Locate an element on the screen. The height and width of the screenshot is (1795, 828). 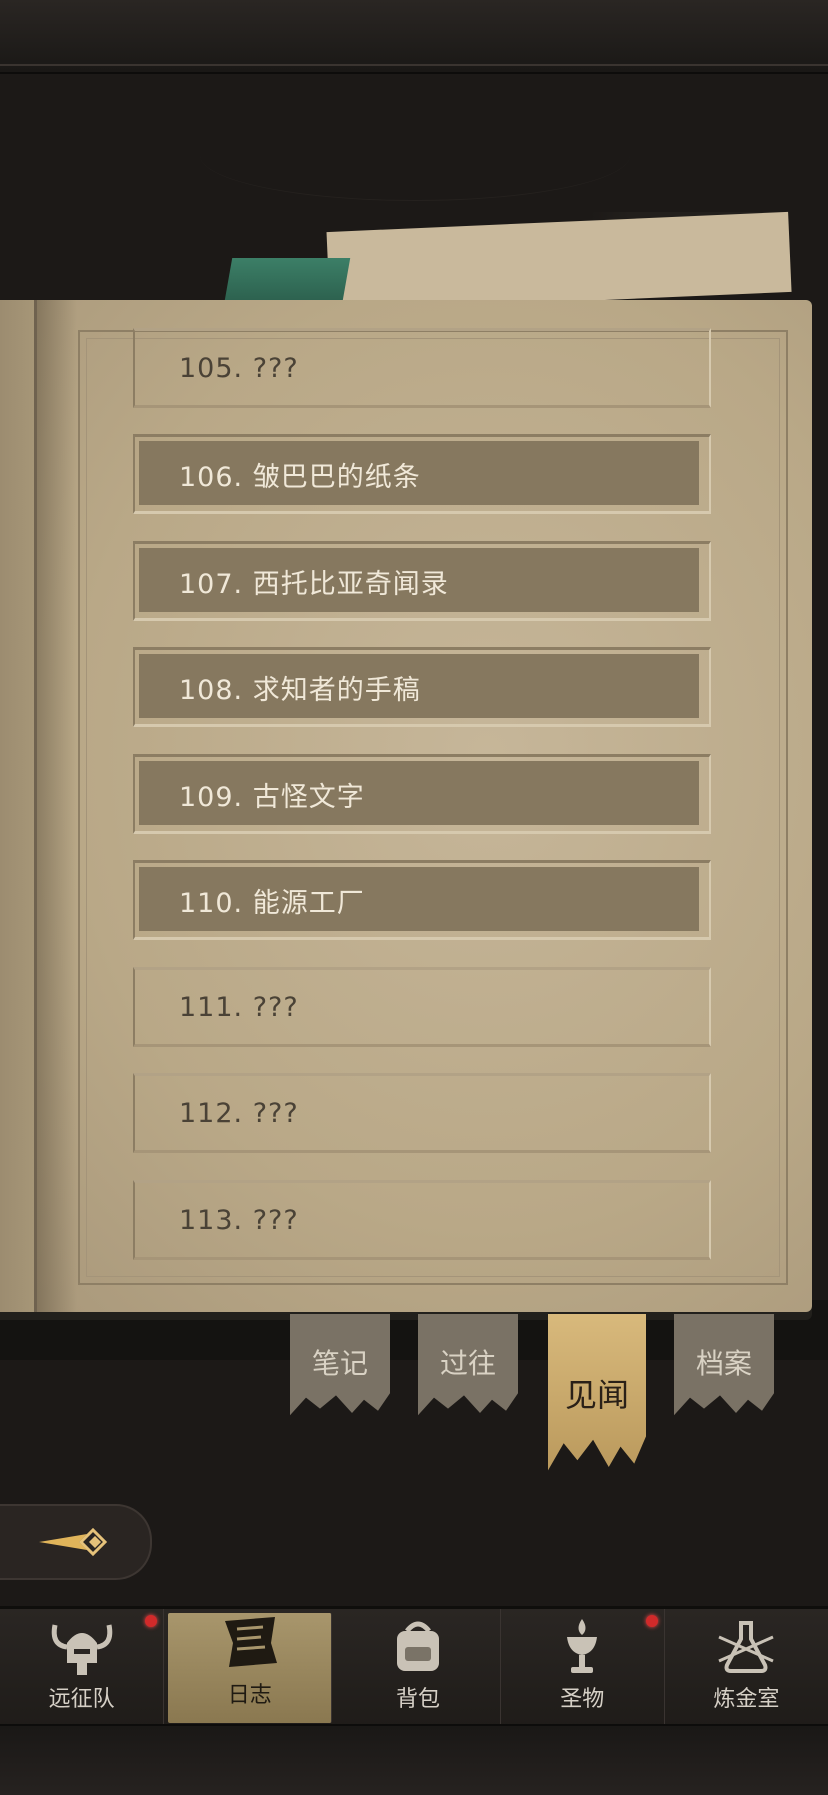
entry-label: 106. 皱巴巴的纸条 is located at coordinates (300, 477).